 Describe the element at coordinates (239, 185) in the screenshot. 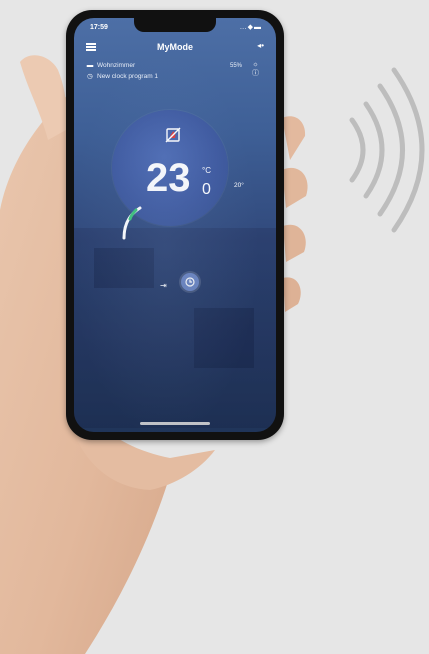

I see `setpoint-value: 20°` at that location.